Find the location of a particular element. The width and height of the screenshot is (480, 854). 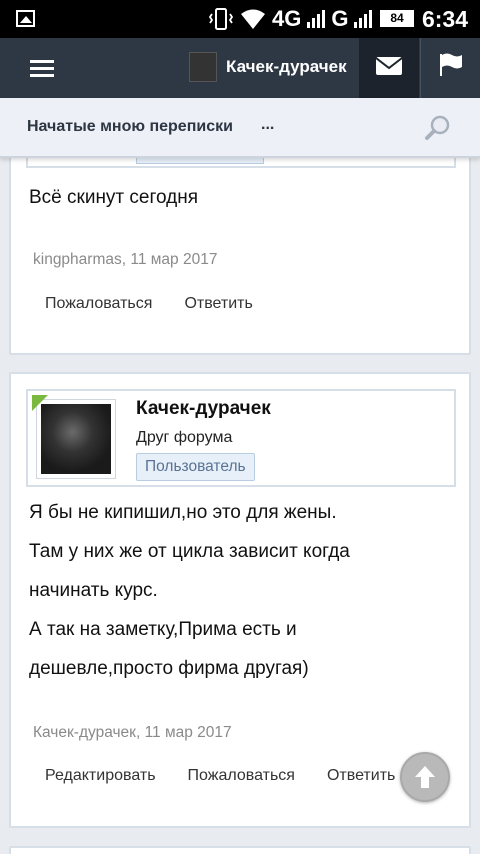

wifi-icon is located at coordinates (253, 19).